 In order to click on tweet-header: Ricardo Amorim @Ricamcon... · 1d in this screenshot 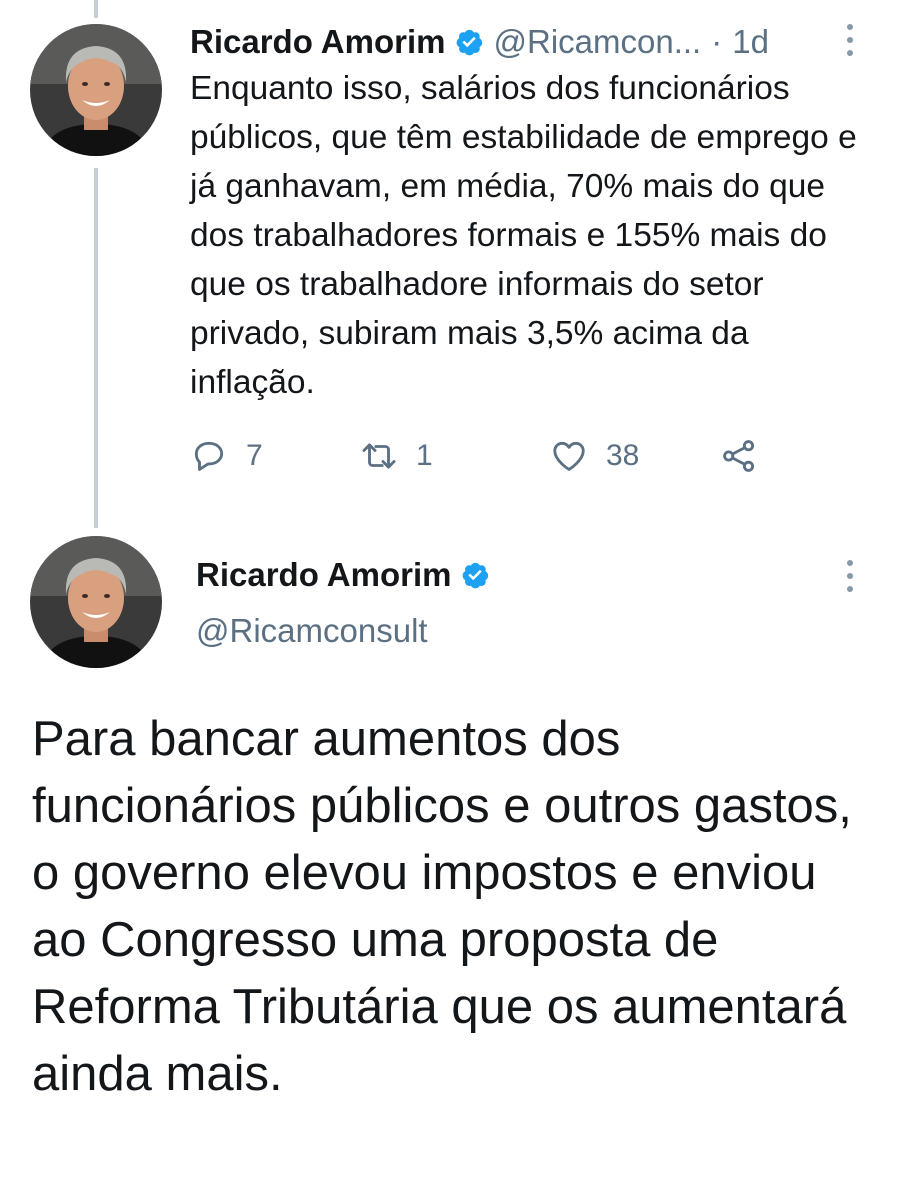, I will do `click(530, 42)`.